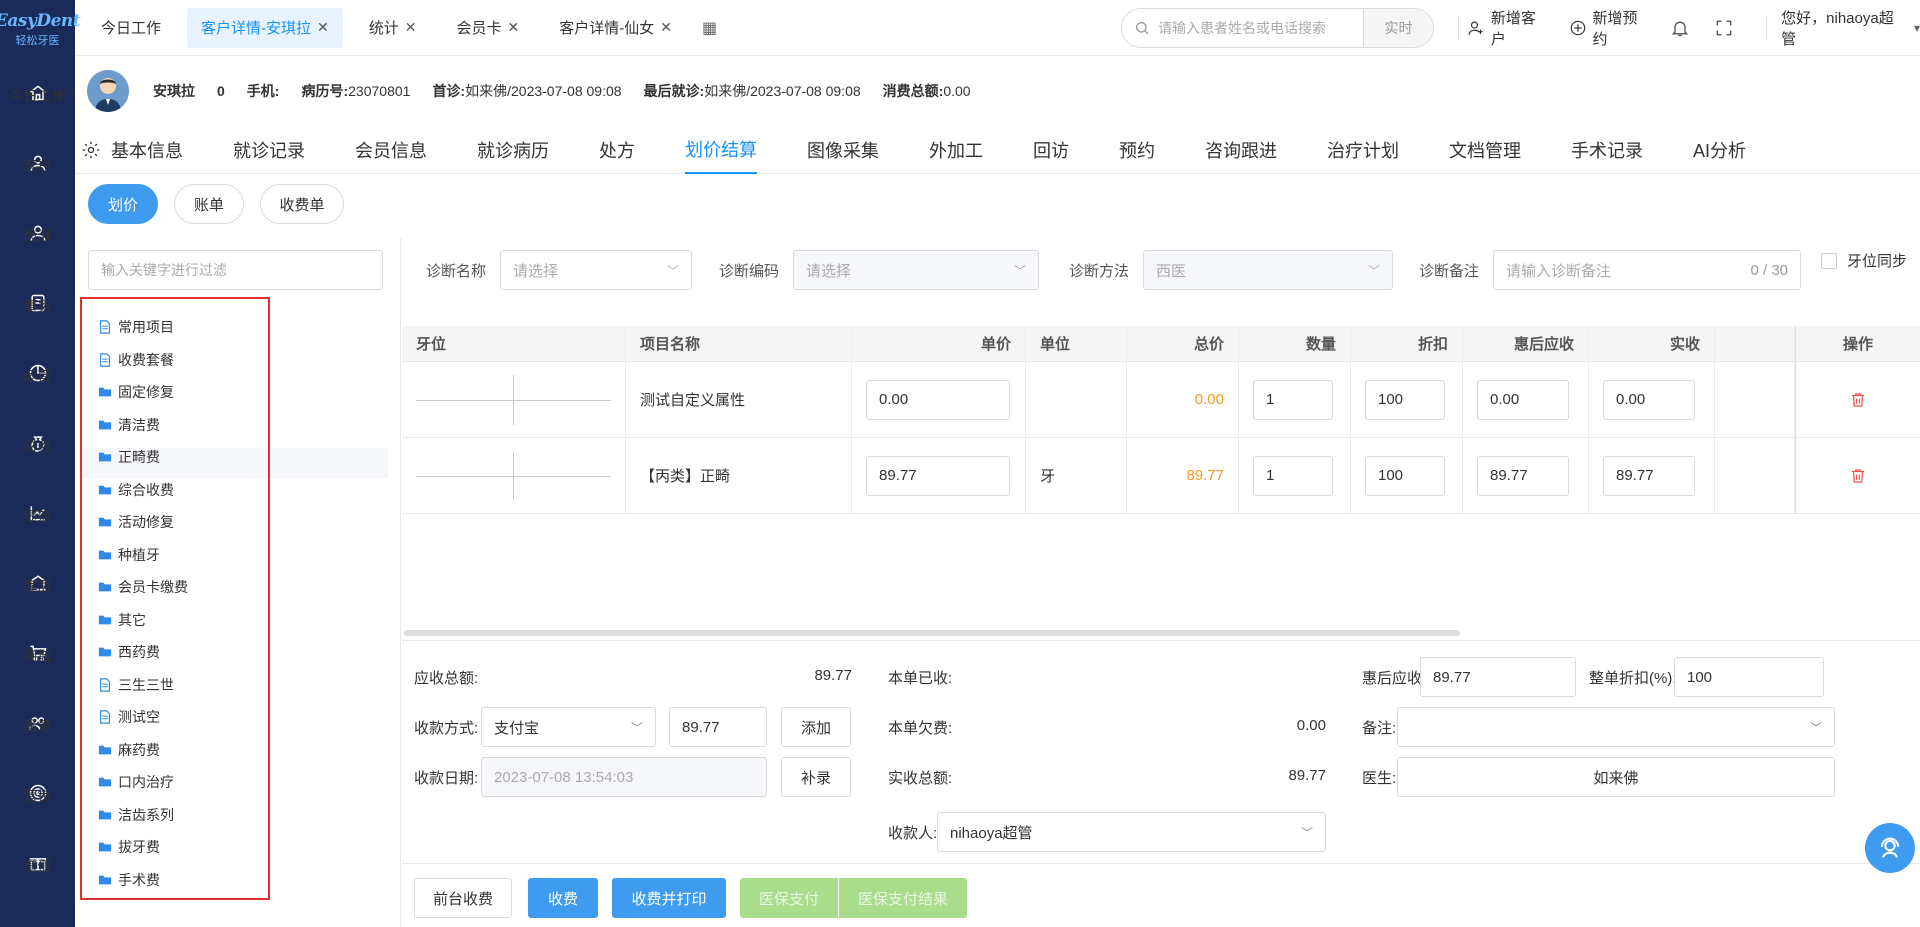 The image size is (1920, 927). Describe the element at coordinates (391, 150) in the screenshot. I see `nav-tab-2: 会员信息` at that location.